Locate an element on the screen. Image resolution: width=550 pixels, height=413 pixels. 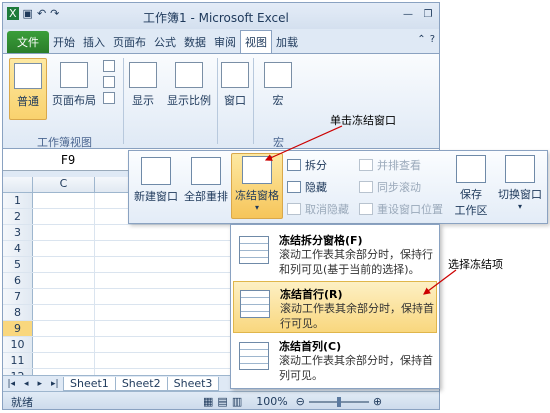
arrow-to-top-row is located at coordinates (440, 282).